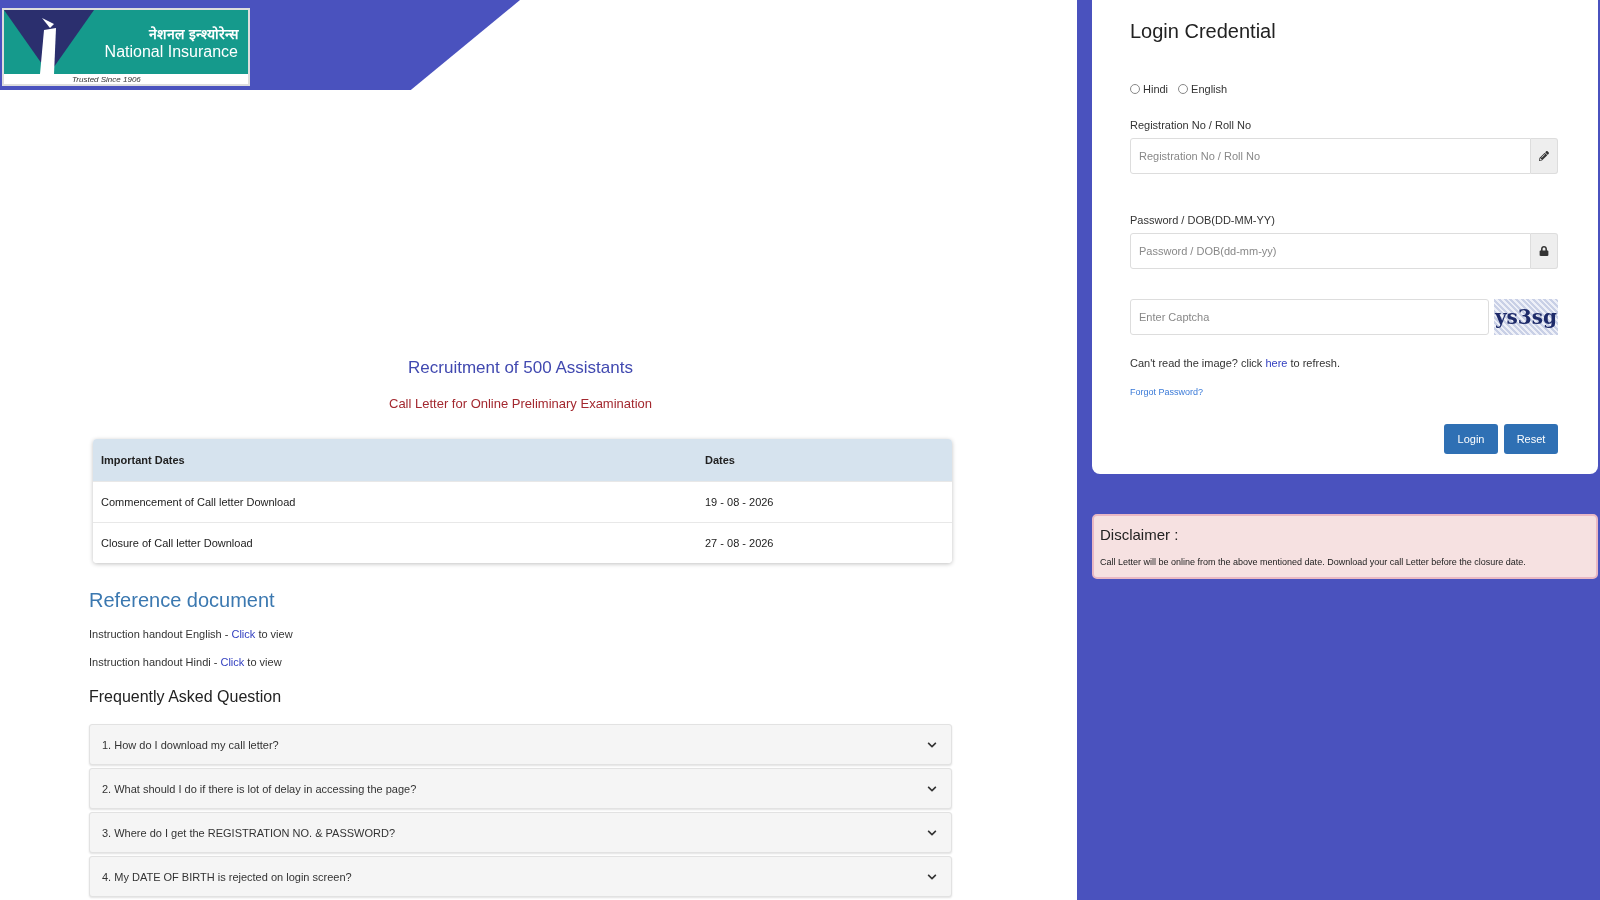 The image size is (1600, 900). What do you see at coordinates (1544, 251) in the screenshot?
I see `lock-icon` at bounding box center [1544, 251].